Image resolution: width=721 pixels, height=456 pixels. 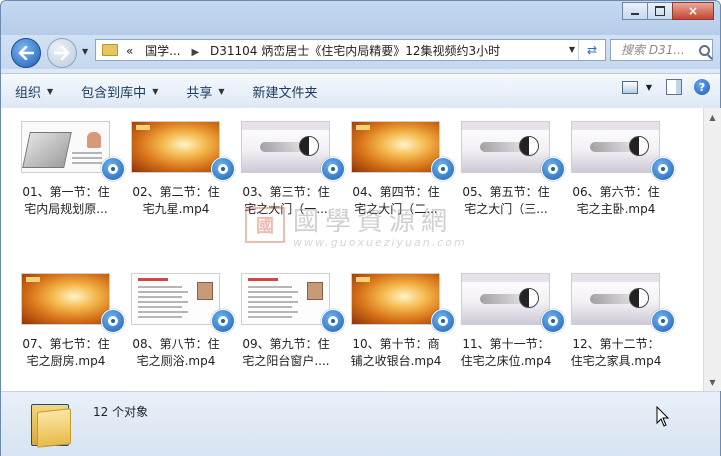 What do you see at coordinates (28, 93) in the screenshot?
I see `organize-label: 组织` at bounding box center [28, 93].